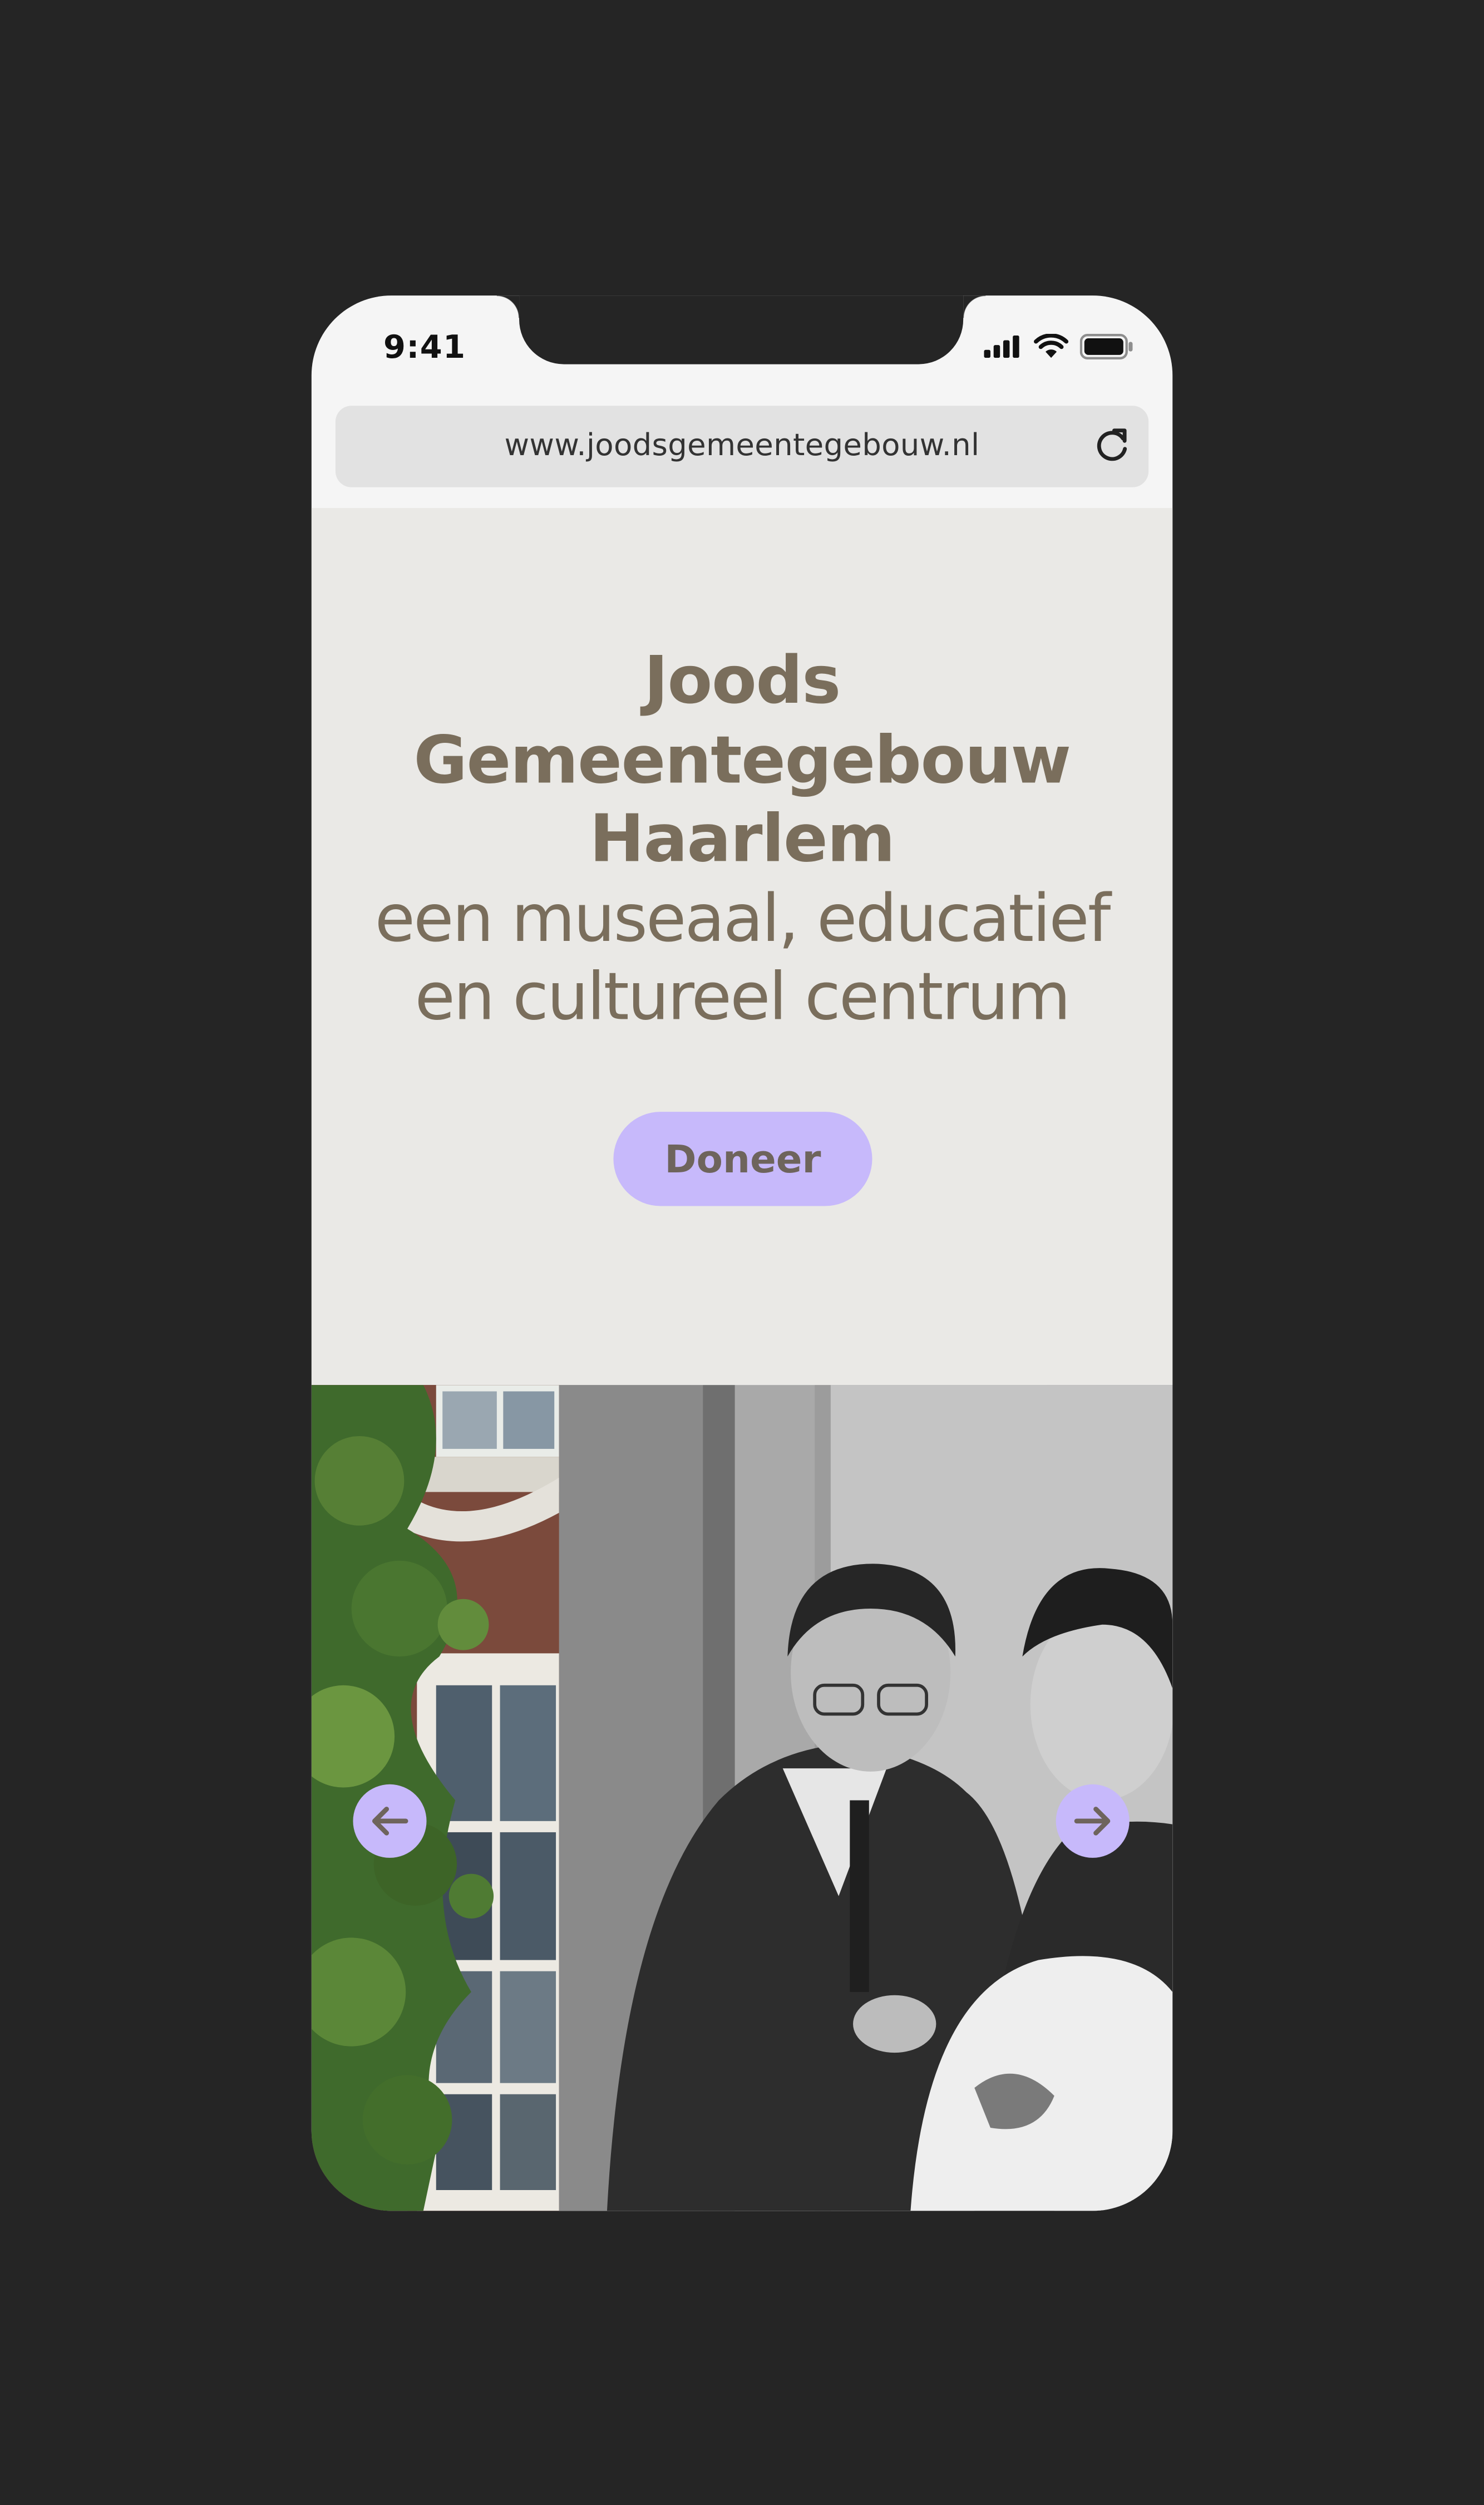 Image resolution: width=1484 pixels, height=2505 pixels. I want to click on subtitle-line: een museaal, educatief, so click(743, 918).